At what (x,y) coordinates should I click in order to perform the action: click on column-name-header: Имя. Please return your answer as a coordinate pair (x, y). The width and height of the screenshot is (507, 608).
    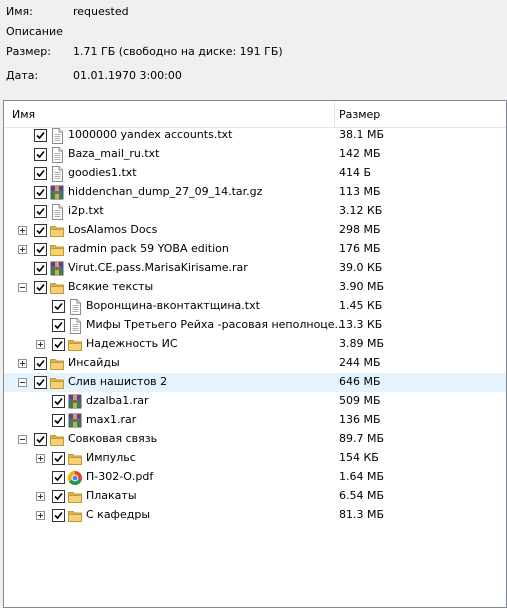
    Looking at the image, I should click on (23, 114).